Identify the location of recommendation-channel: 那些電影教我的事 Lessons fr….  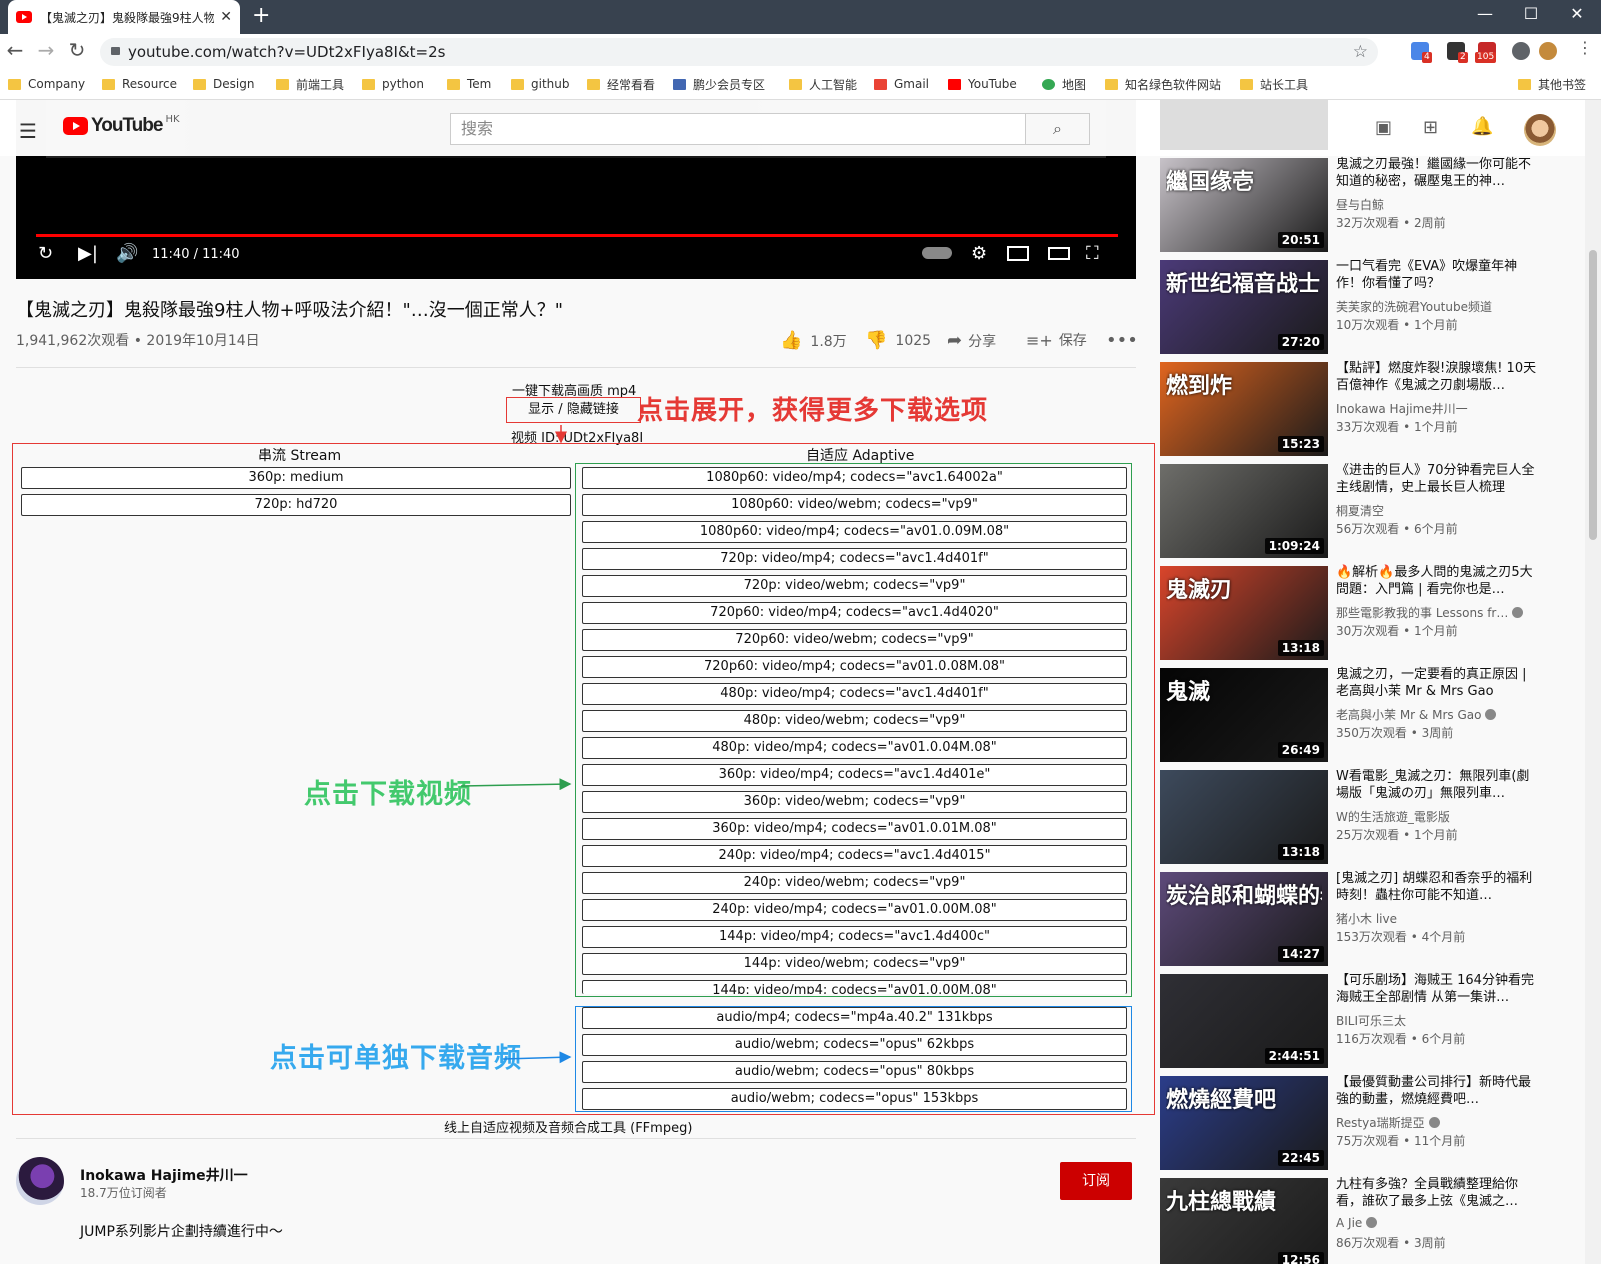
(1430, 612).